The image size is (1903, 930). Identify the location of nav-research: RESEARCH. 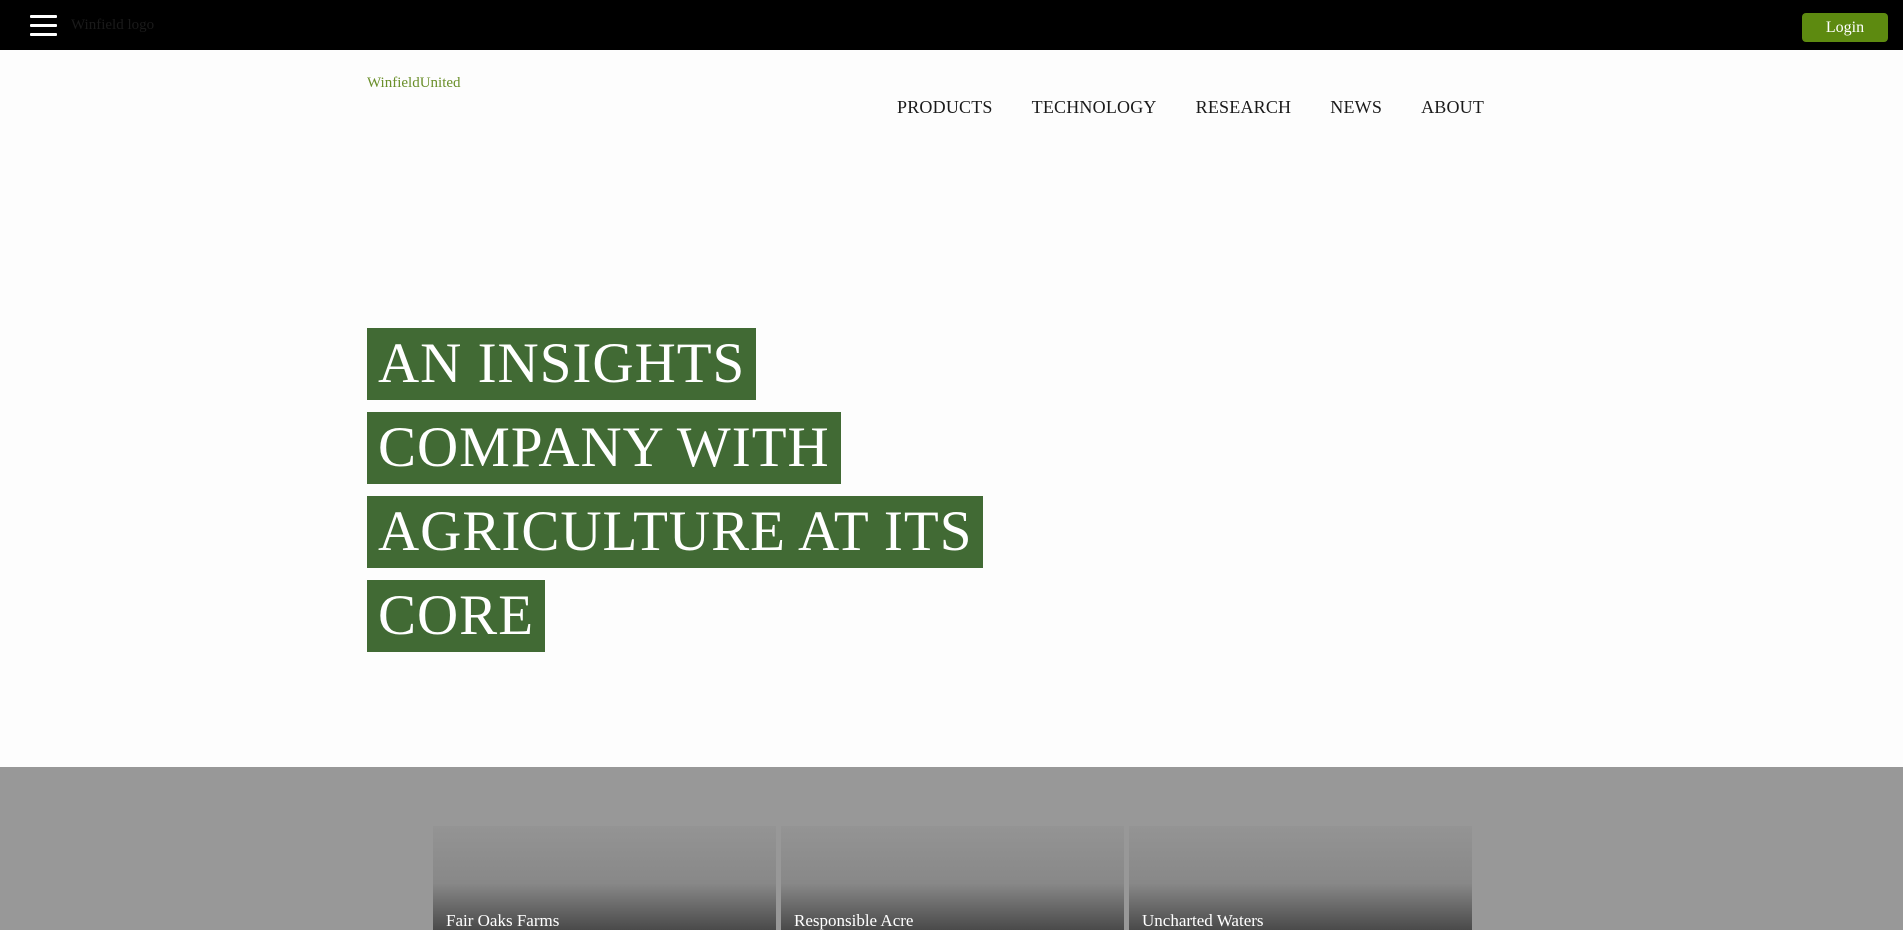
(1244, 107).